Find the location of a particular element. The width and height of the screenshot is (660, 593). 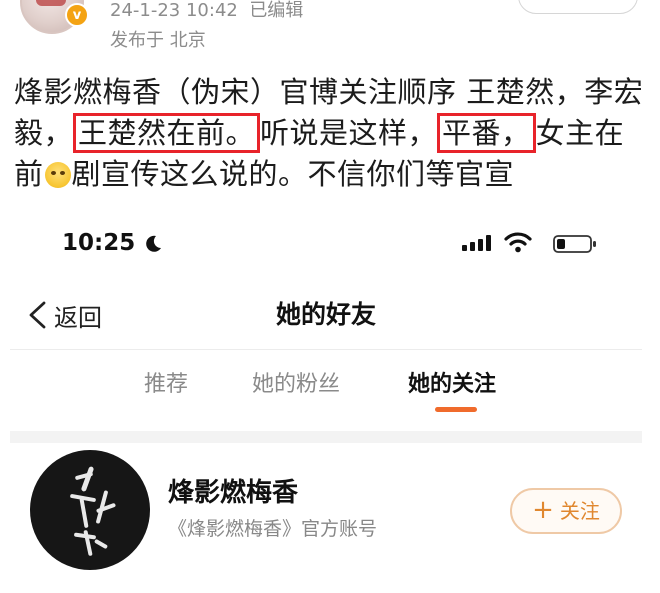

highlight-box-2: 平番， is located at coordinates (486, 133).